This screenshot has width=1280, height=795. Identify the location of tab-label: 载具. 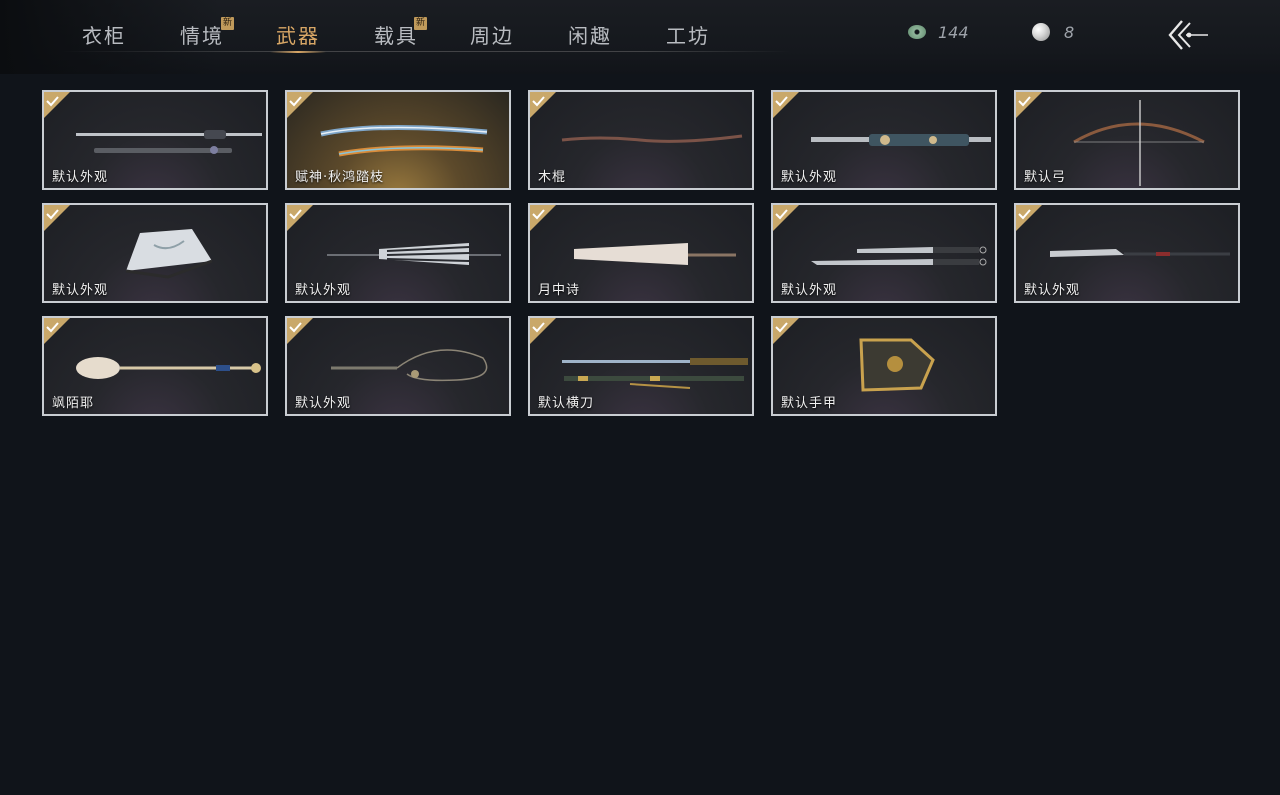
(396, 36).